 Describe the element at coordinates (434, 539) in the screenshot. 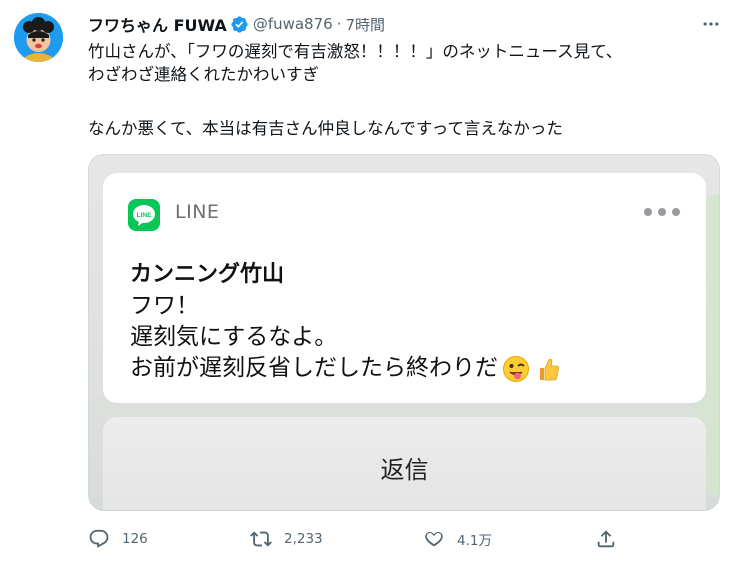

I see `like-icon` at that location.